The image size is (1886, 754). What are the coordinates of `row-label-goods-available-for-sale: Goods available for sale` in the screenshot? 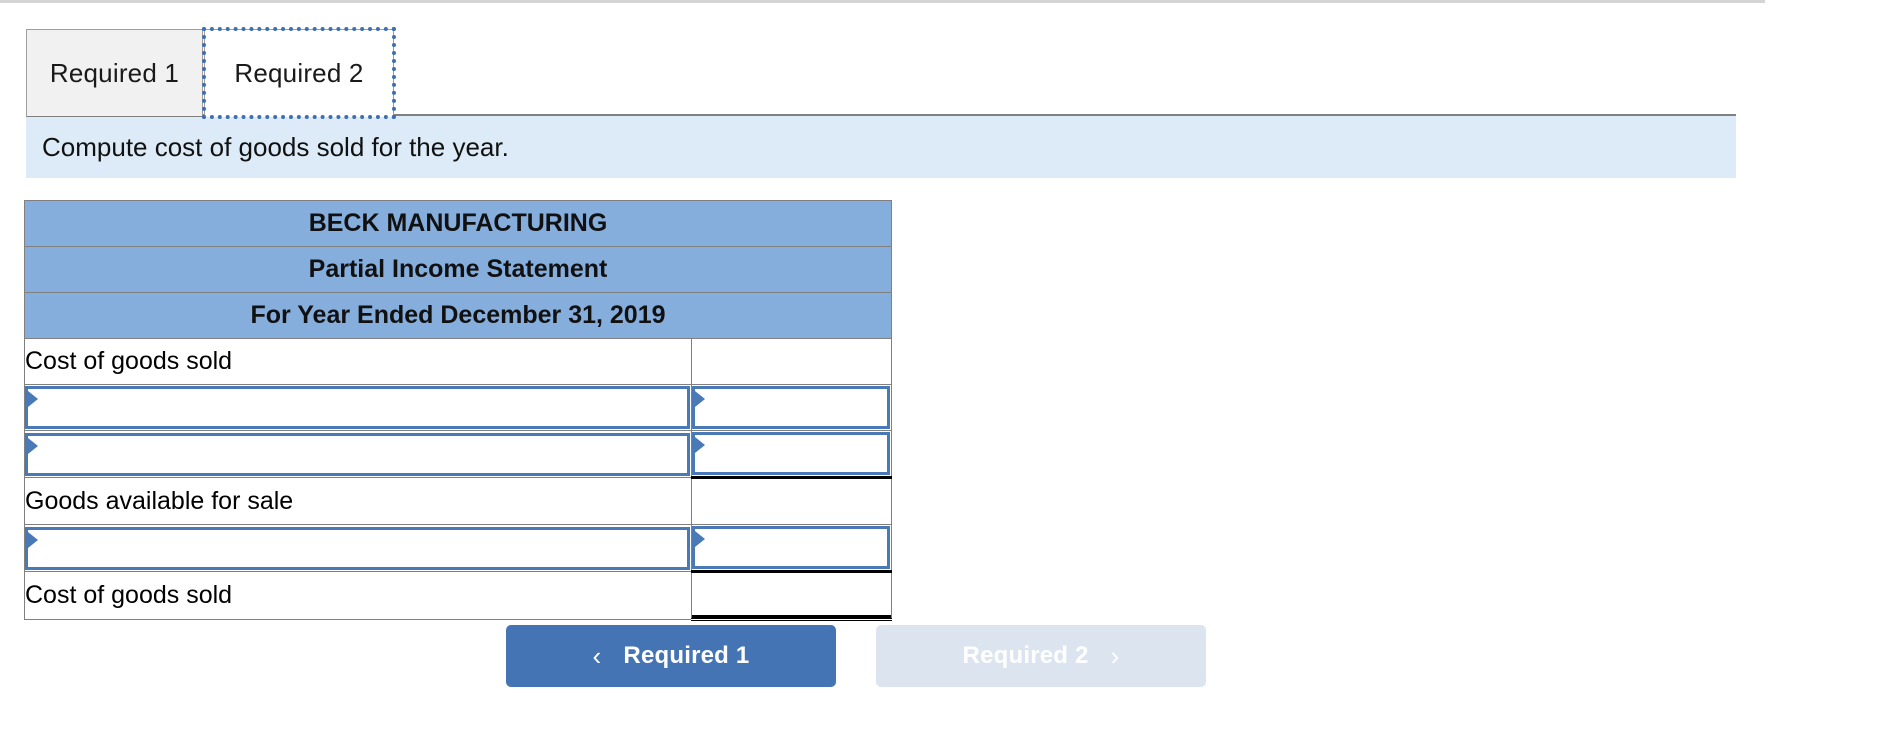 It's located at (358, 501).